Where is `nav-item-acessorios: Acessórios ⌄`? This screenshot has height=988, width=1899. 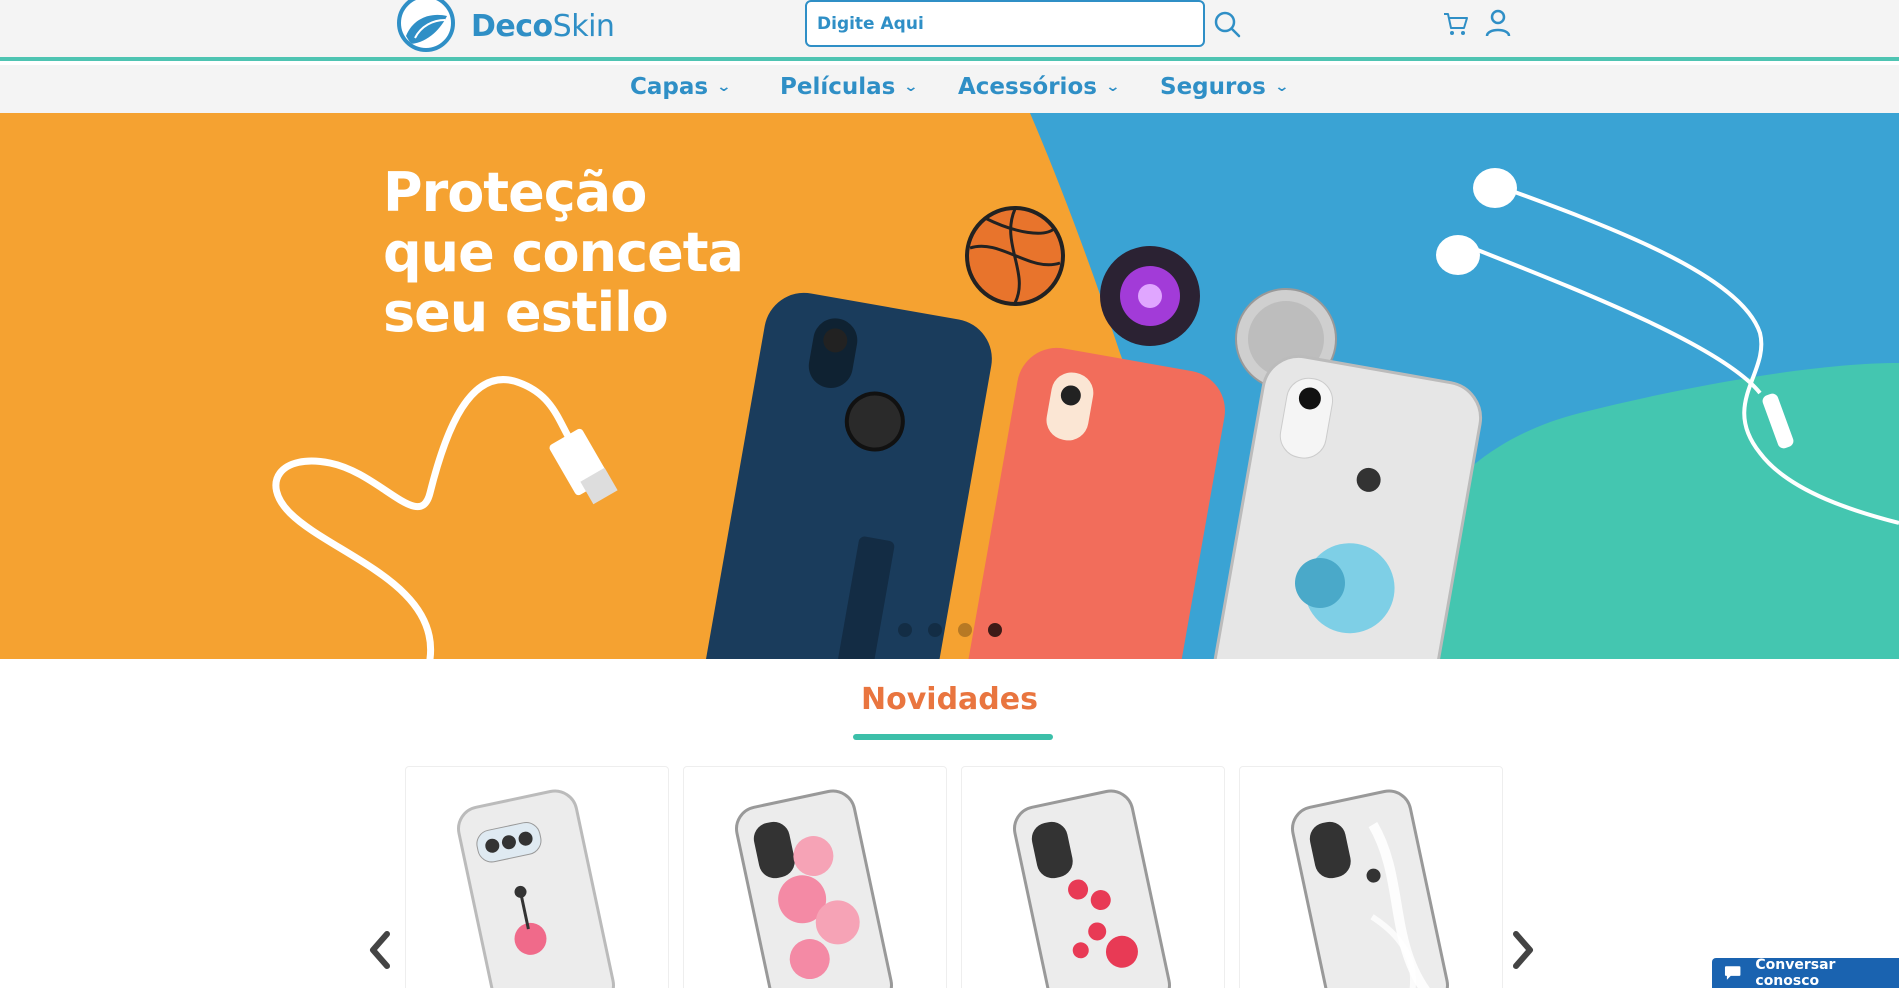
nav-item-acessorios: Acessórios ⌄ is located at coordinates (1039, 87).